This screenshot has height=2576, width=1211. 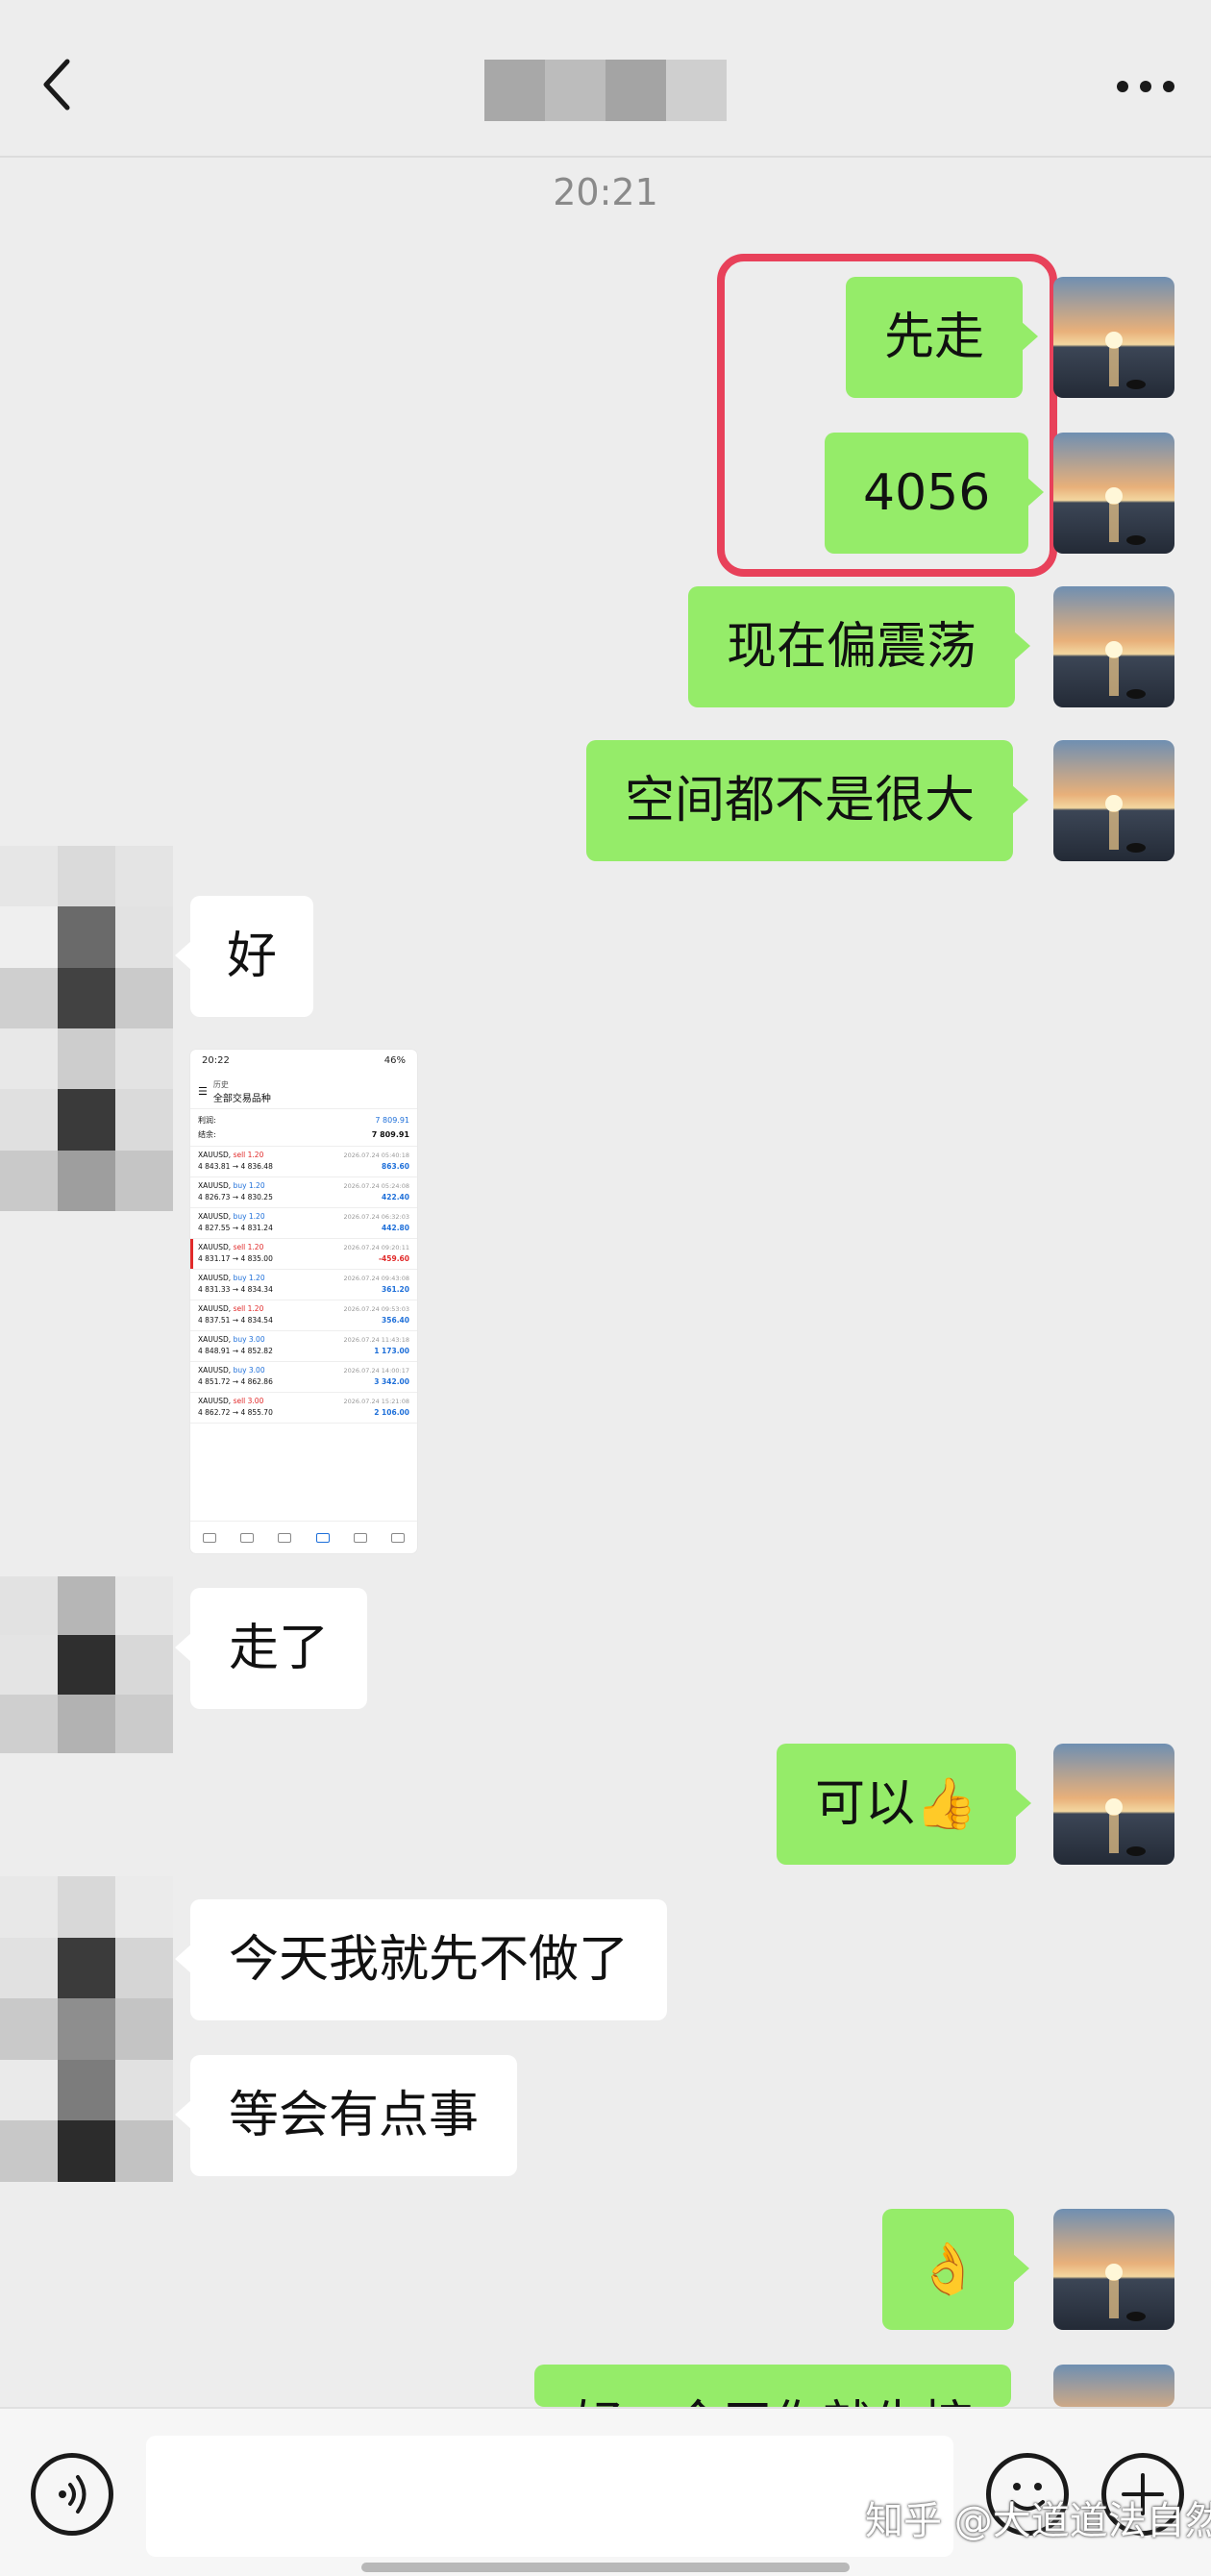 What do you see at coordinates (807, 800) in the screenshot?
I see `message-bubble-sent: 空间都不是很大` at bounding box center [807, 800].